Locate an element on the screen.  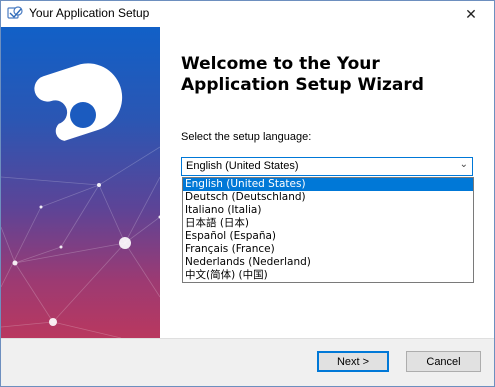
button-bar: Next > Cancel is located at coordinates (247, 362).